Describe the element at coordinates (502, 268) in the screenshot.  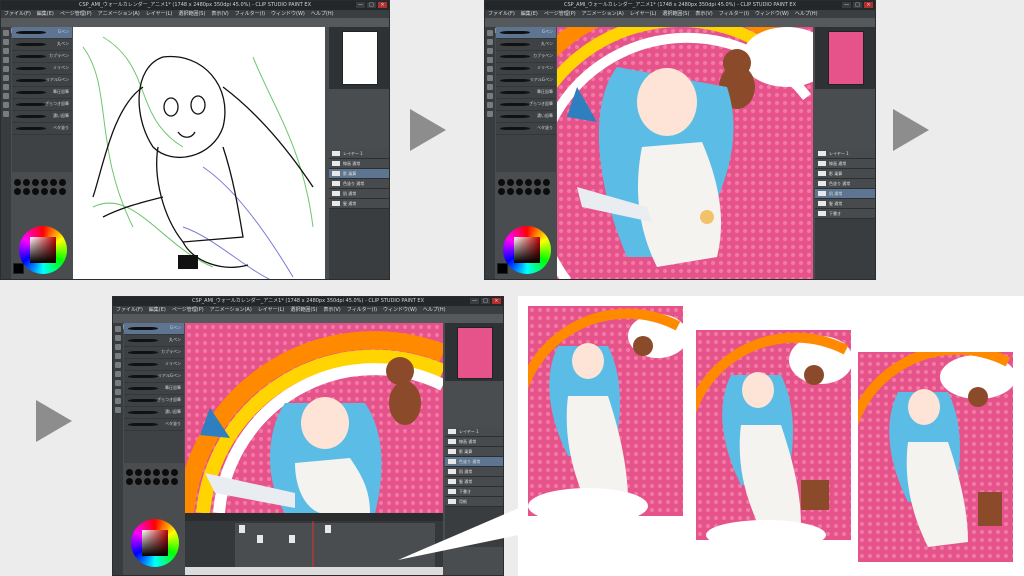
I see `main-color-swatch` at that location.